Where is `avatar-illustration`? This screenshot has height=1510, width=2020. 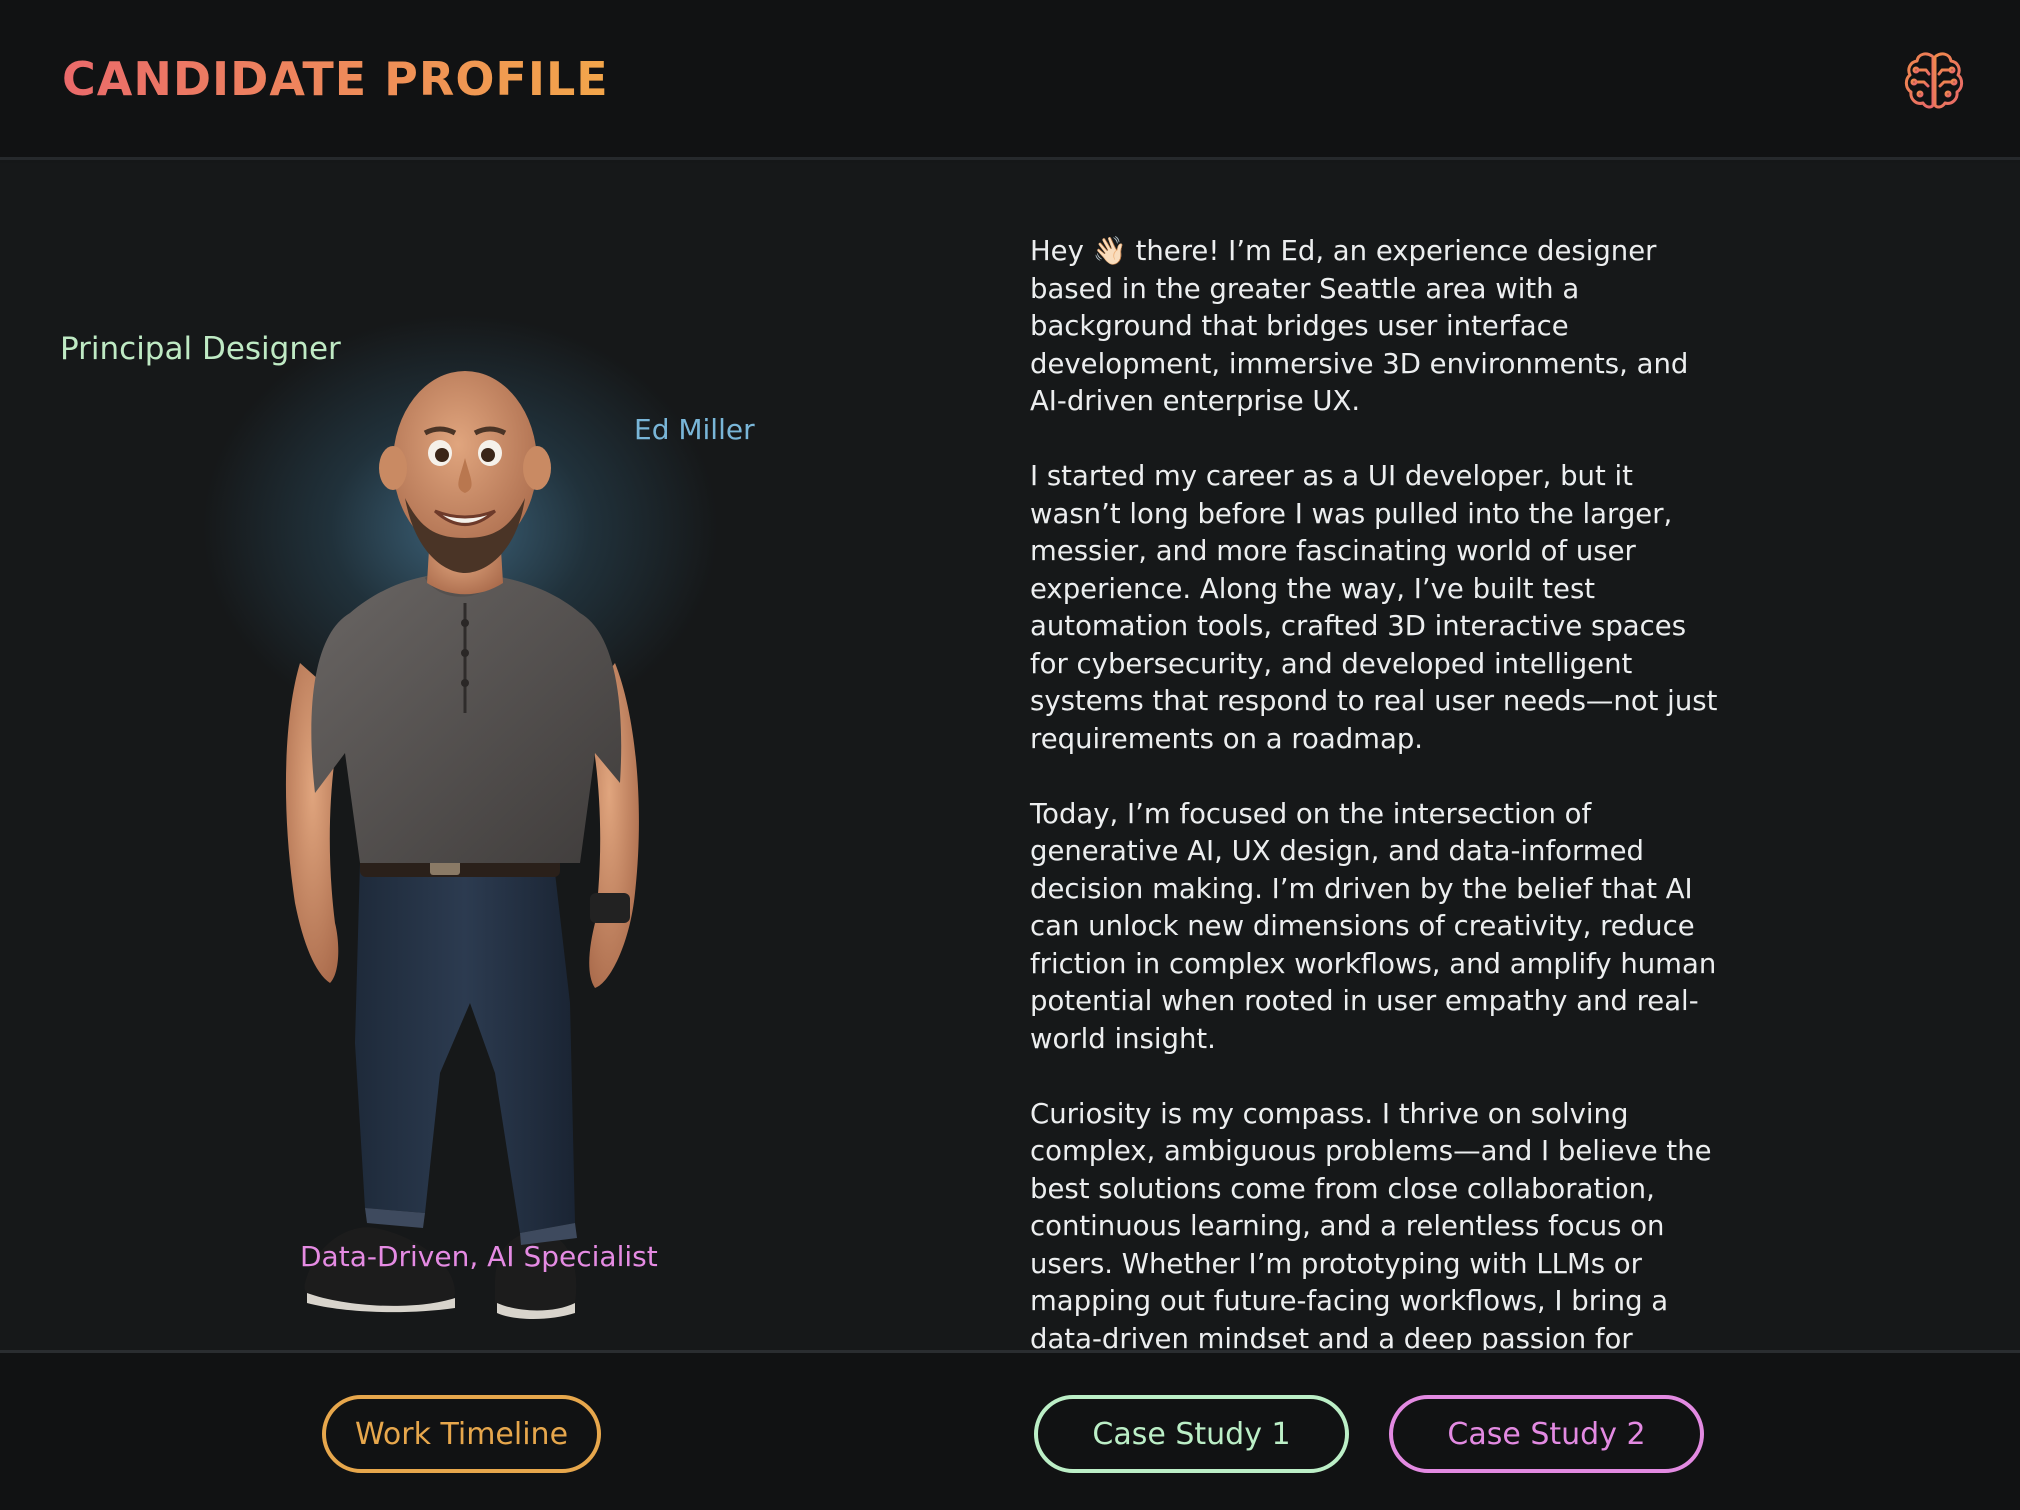 avatar-illustration is located at coordinates (462, 845).